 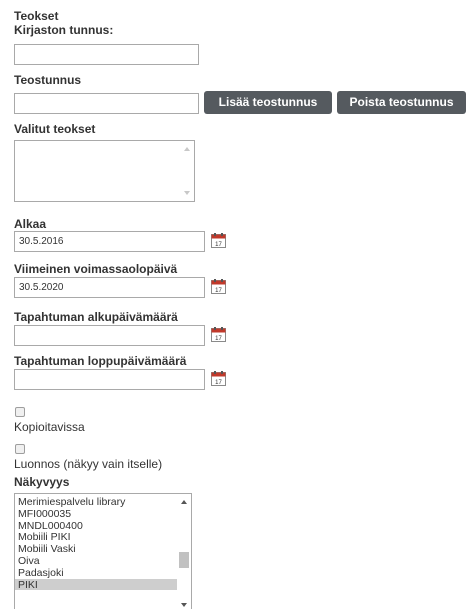 I want to click on list-item: MFI000035, so click(x=96, y=514).